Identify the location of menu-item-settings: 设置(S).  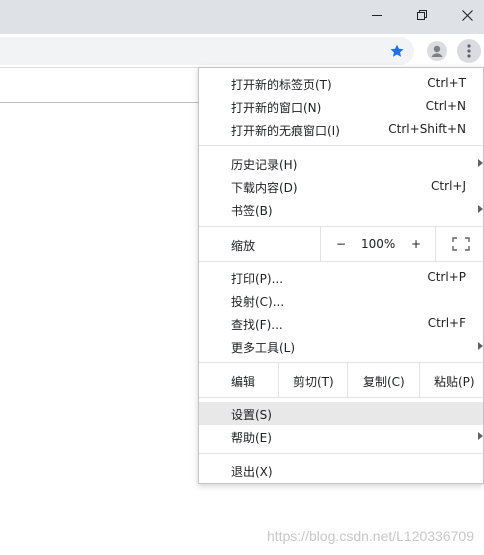
(341, 413).